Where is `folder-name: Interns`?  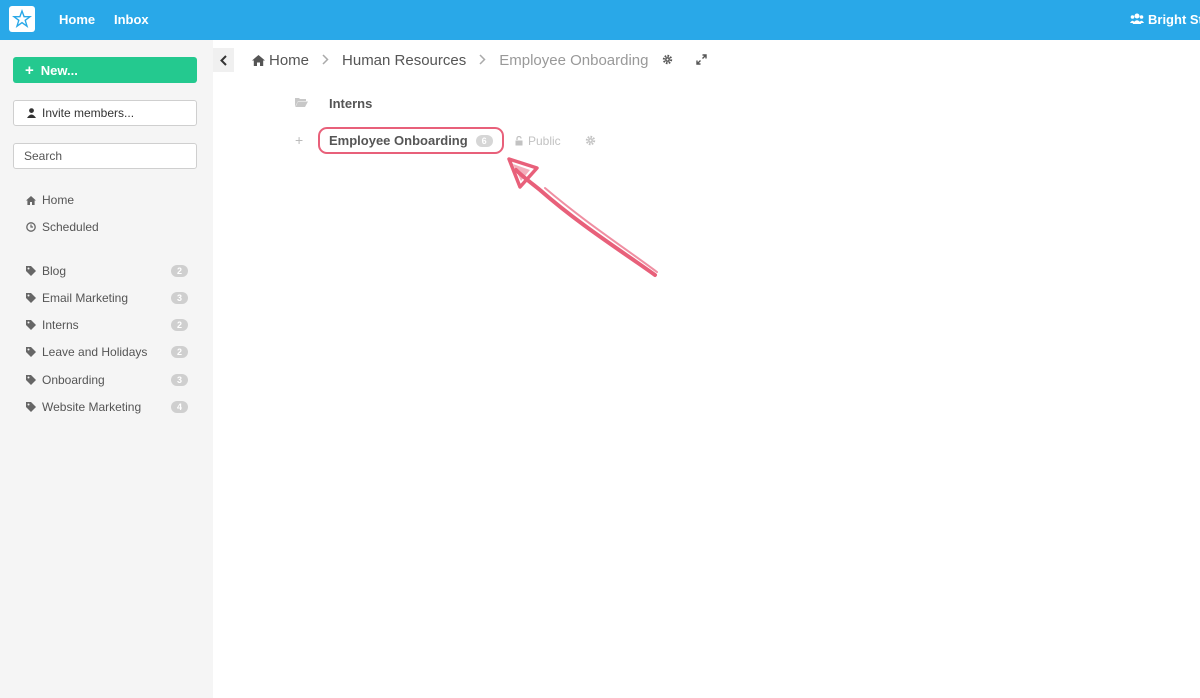 folder-name: Interns is located at coordinates (350, 103).